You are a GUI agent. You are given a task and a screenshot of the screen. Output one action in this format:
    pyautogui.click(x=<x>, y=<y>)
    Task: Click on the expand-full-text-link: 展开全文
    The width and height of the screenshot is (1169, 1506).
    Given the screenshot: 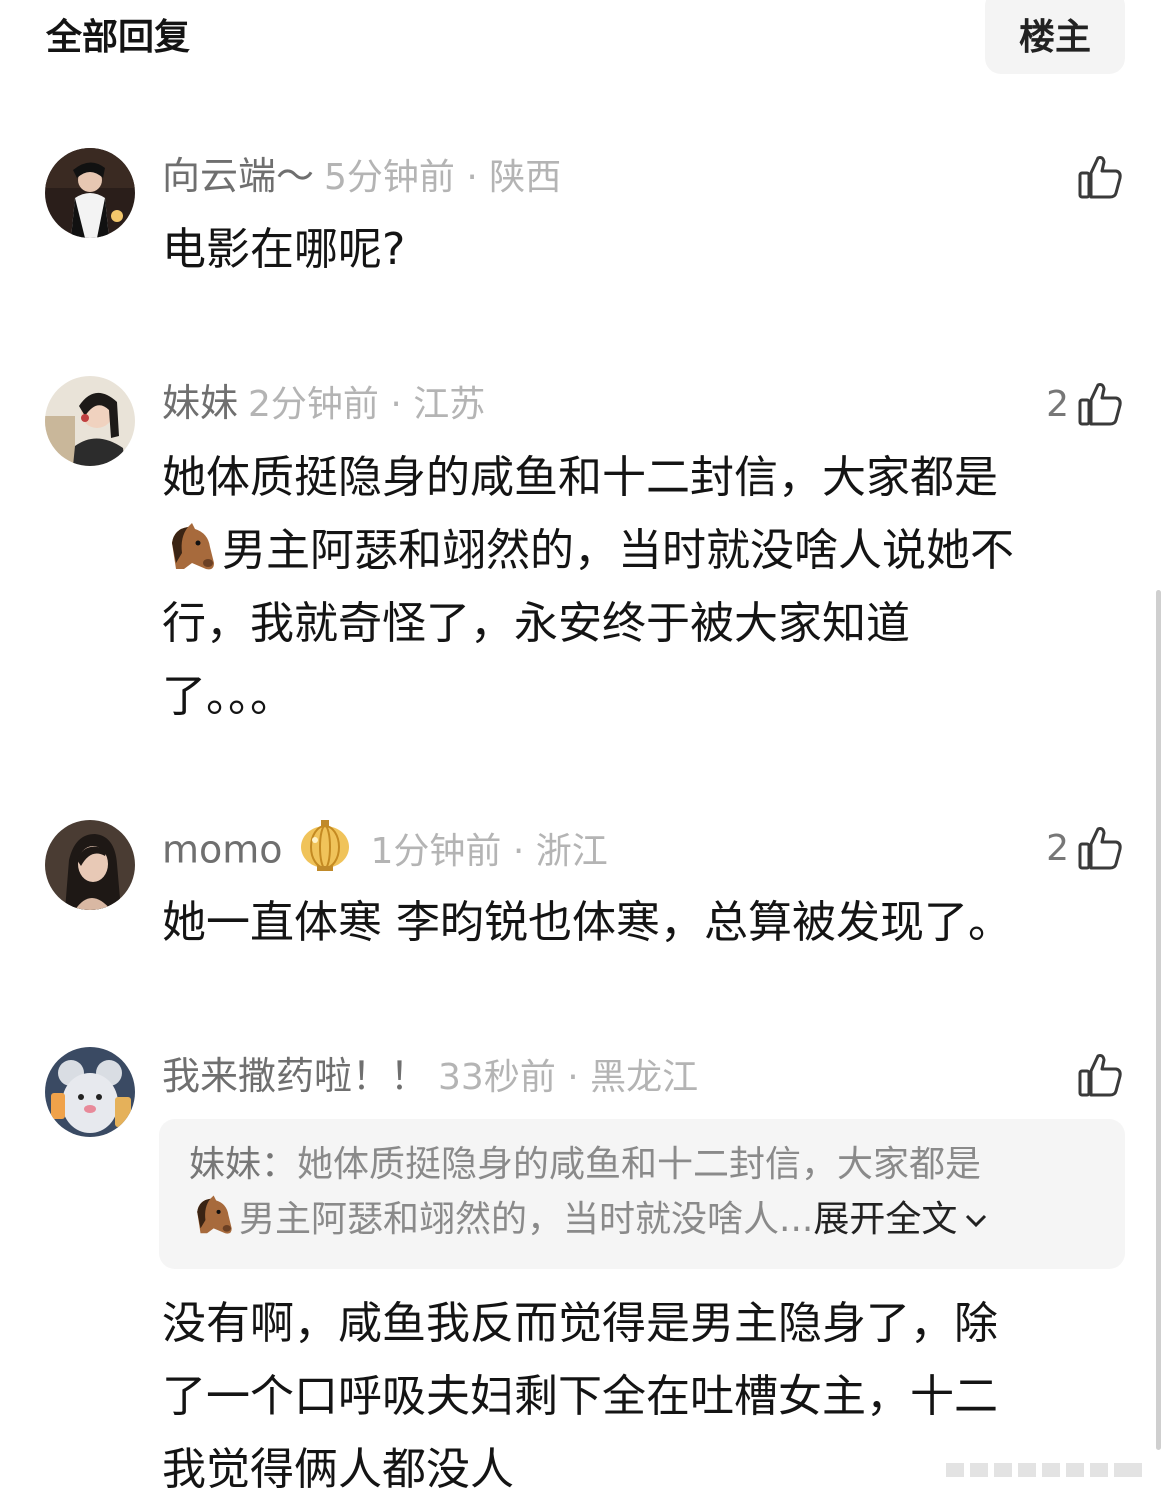 What is the action you would take?
    pyautogui.click(x=902, y=1219)
    